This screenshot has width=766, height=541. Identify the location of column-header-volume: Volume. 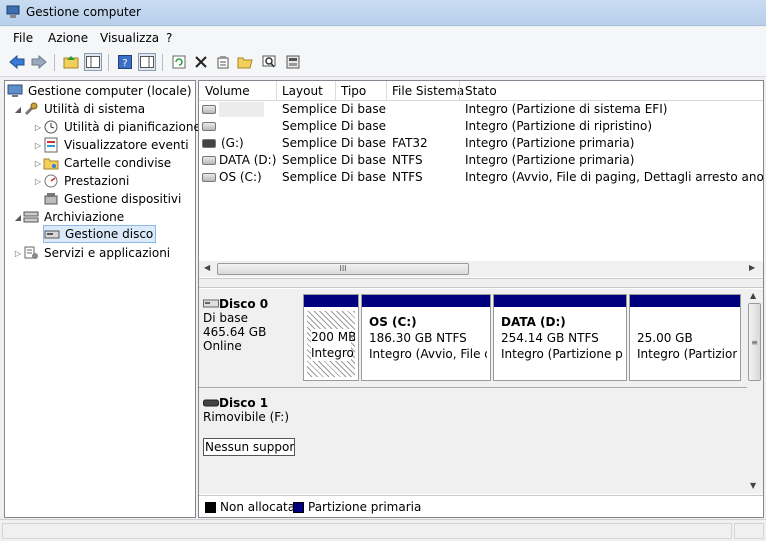
(227, 91).